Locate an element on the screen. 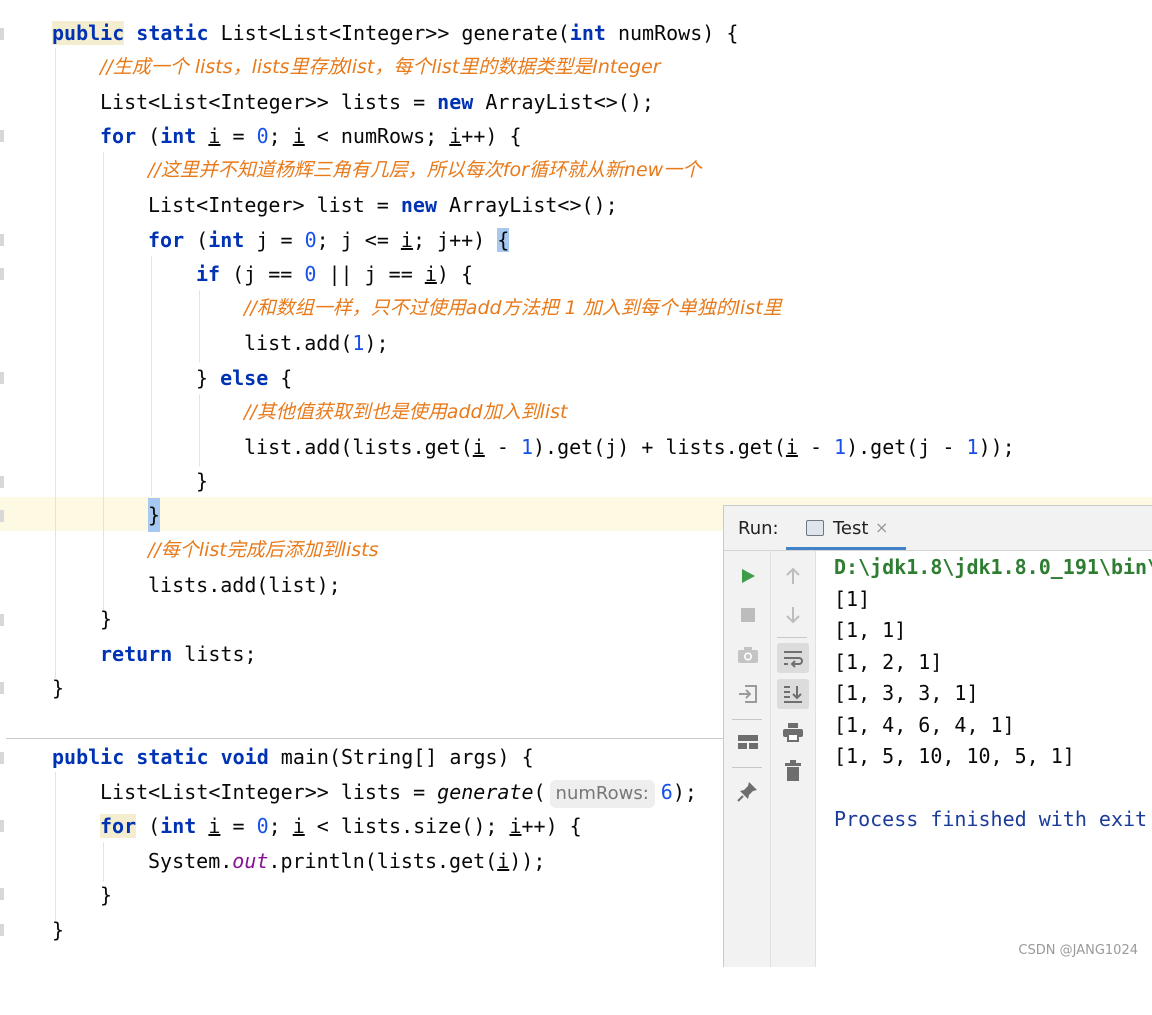 This screenshot has width=1152, height=1015. code-token: void is located at coordinates (244, 757).